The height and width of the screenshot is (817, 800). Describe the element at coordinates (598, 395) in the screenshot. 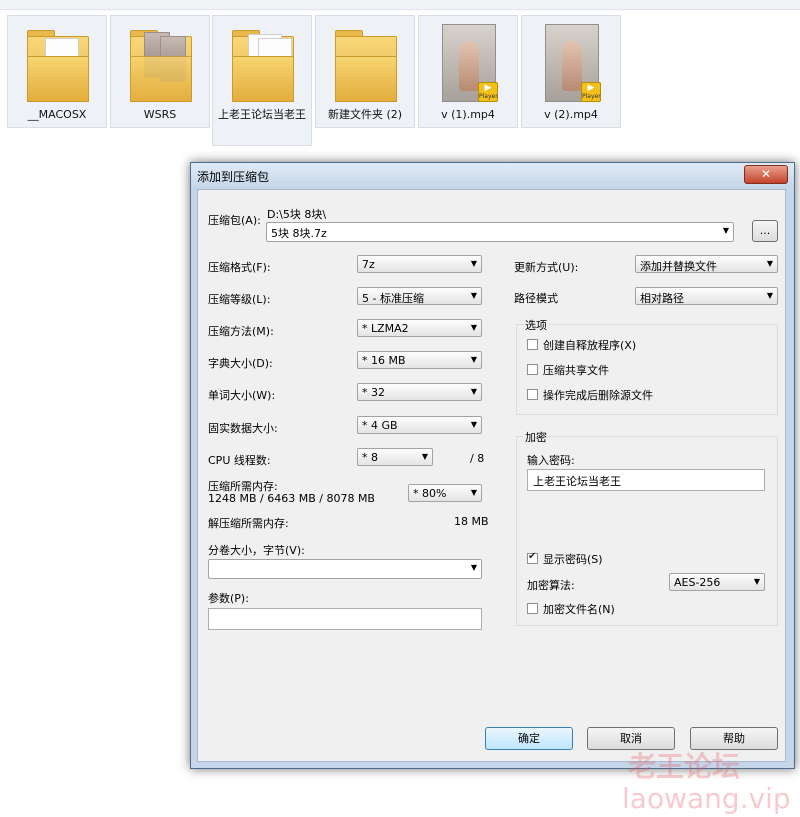

I see `delete-label: 操作完成后删除源文件` at that location.